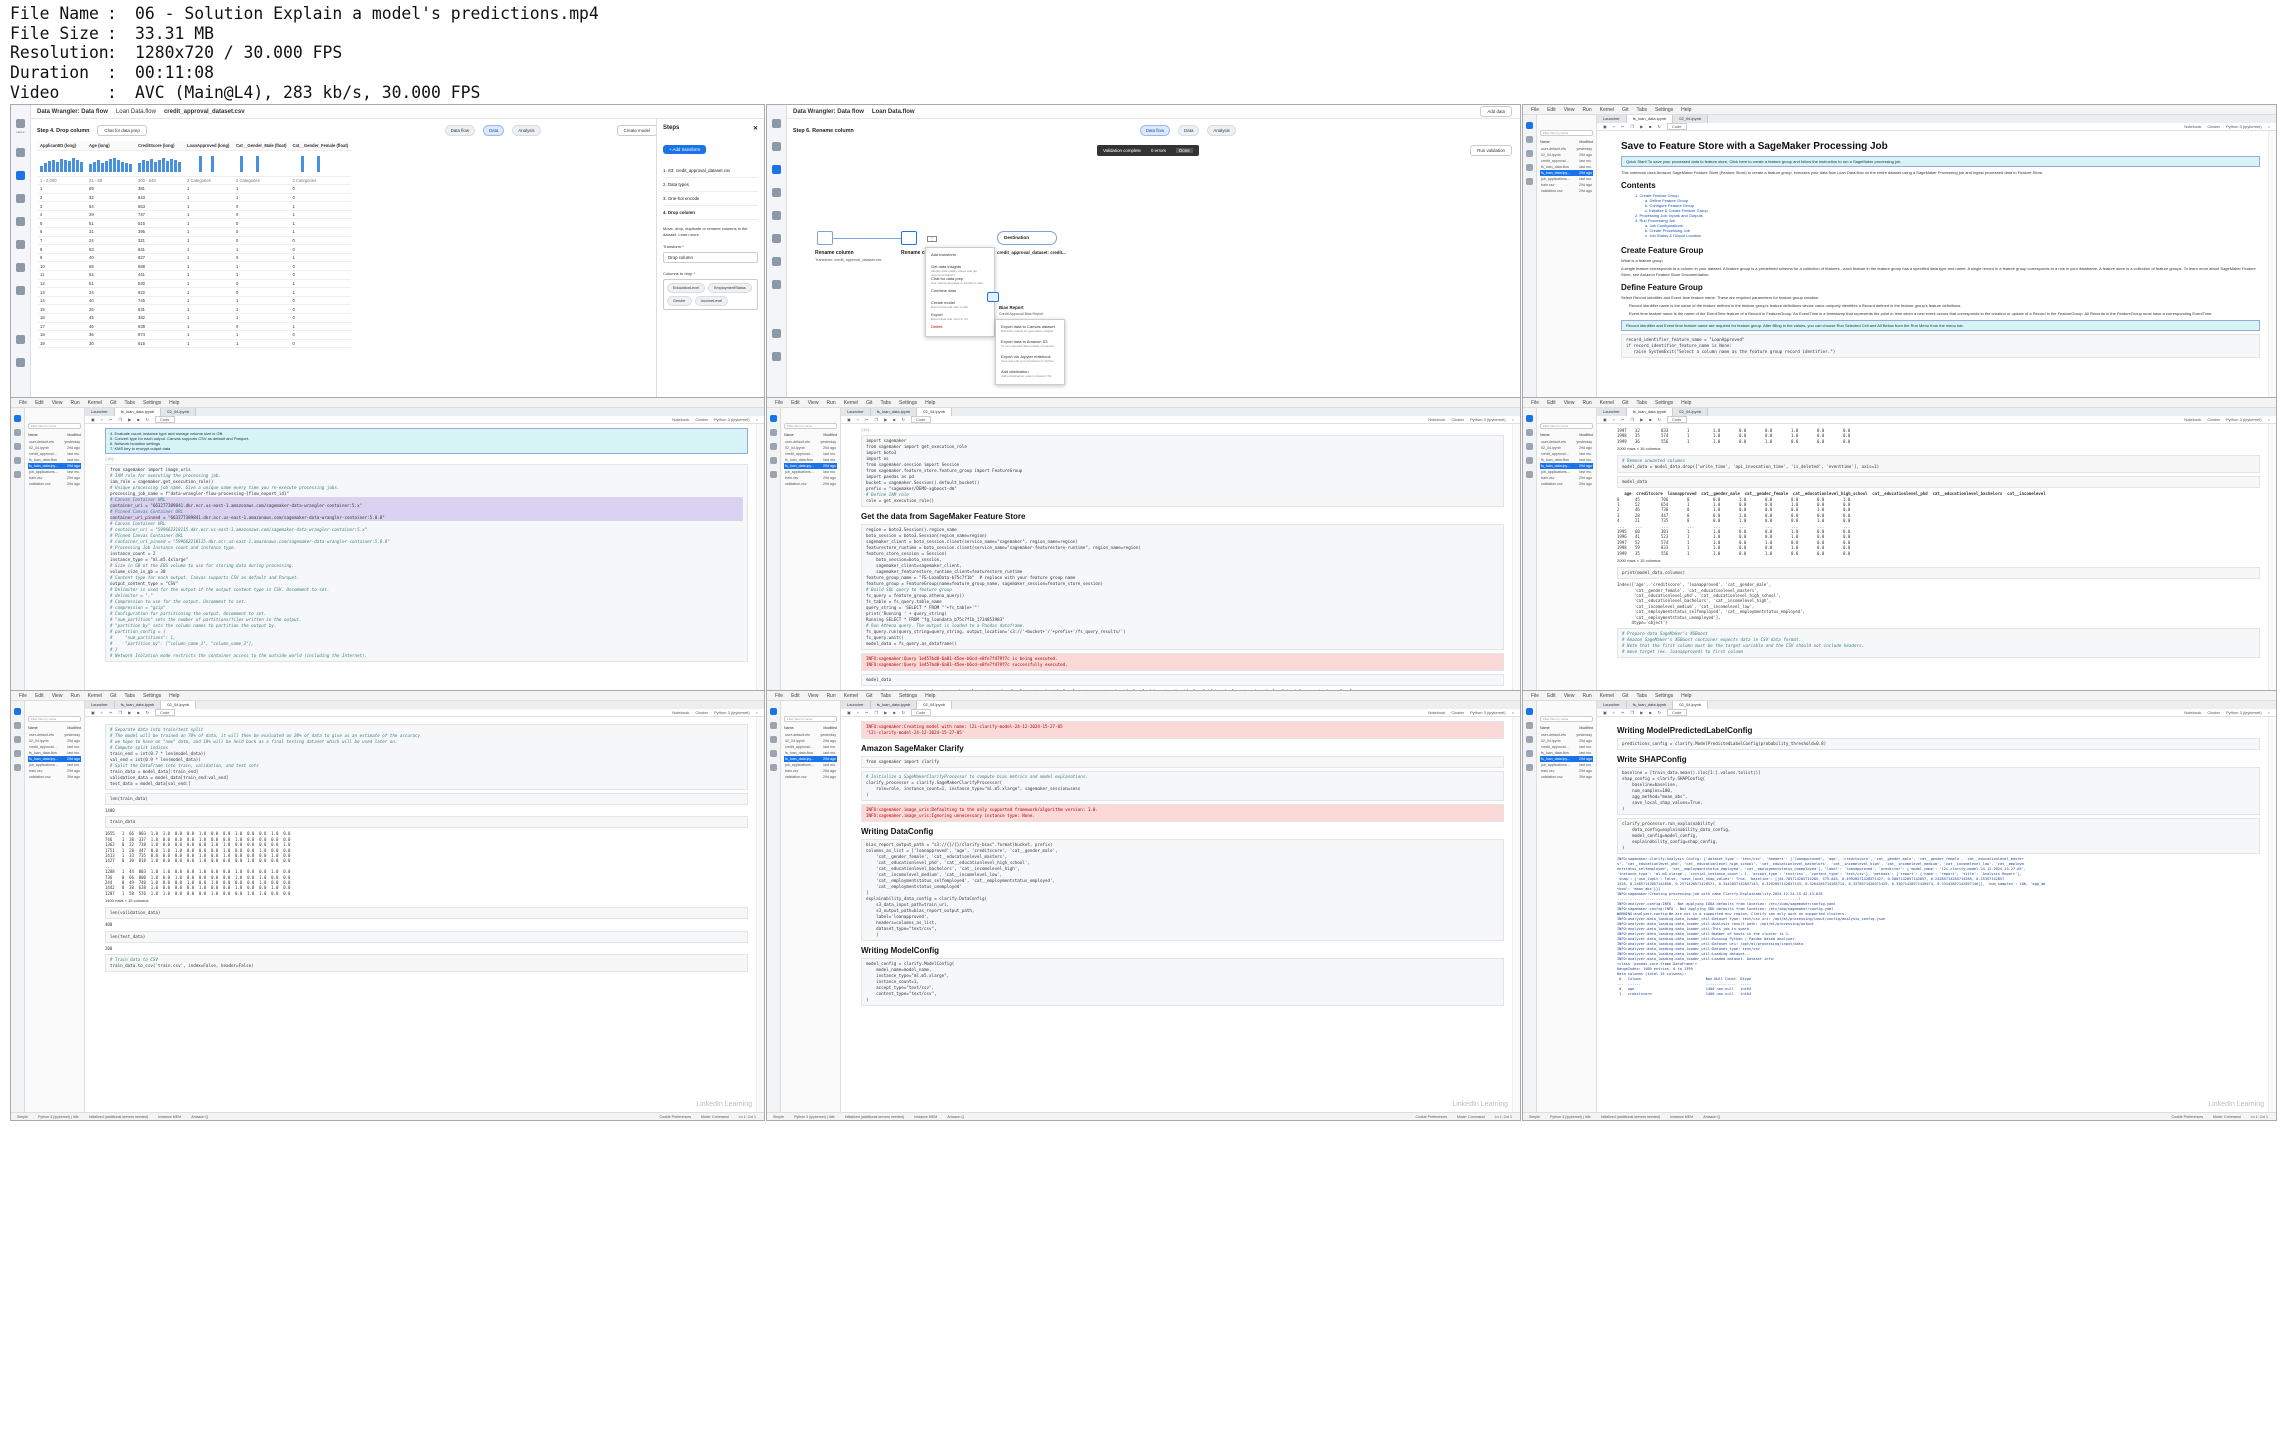  Describe the element at coordinates (856, 705) in the screenshot. I see `tab-launcher: Launcher` at that location.